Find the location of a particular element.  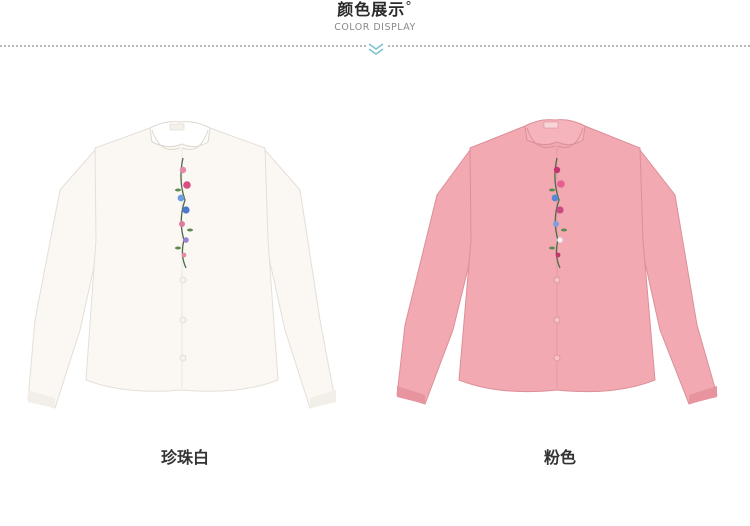

section-title: 颜色展示° is located at coordinates (375, 10).